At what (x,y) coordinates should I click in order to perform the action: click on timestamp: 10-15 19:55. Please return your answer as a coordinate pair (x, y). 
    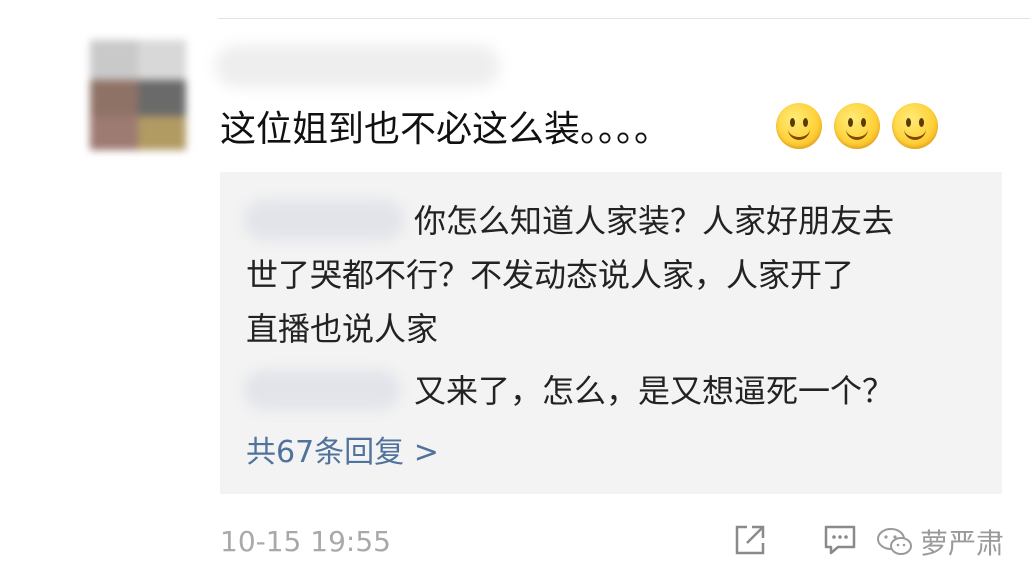
    Looking at the image, I should click on (305, 541).